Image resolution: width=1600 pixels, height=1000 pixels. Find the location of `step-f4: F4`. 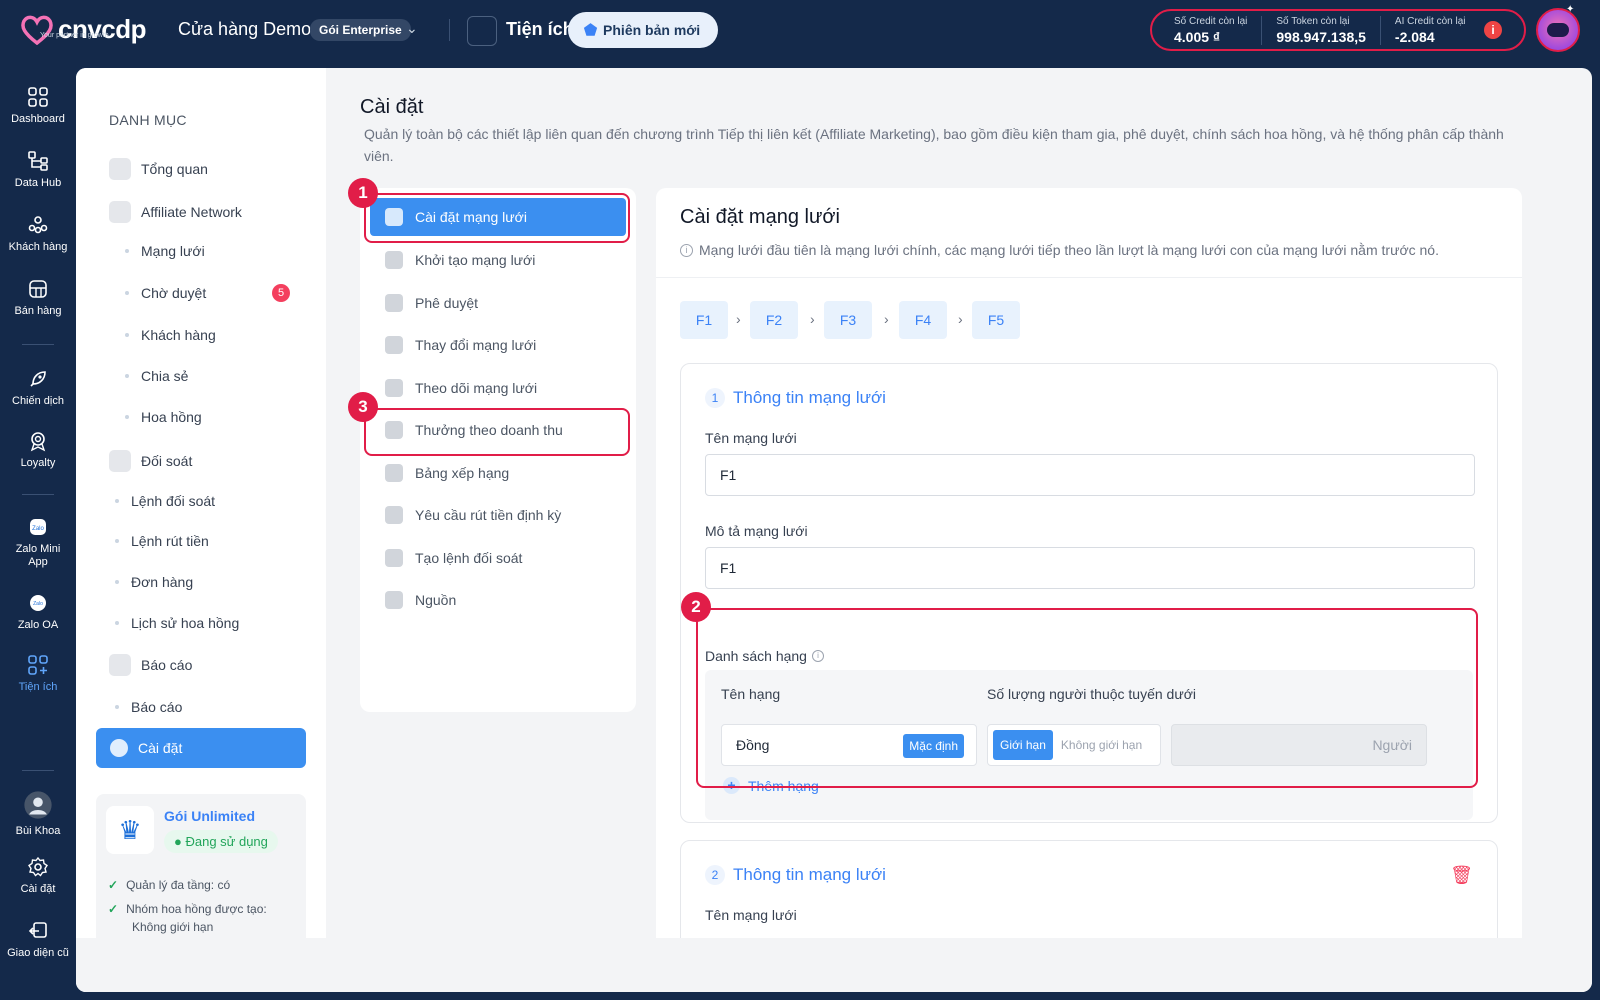

step-f4: F4 is located at coordinates (923, 320).